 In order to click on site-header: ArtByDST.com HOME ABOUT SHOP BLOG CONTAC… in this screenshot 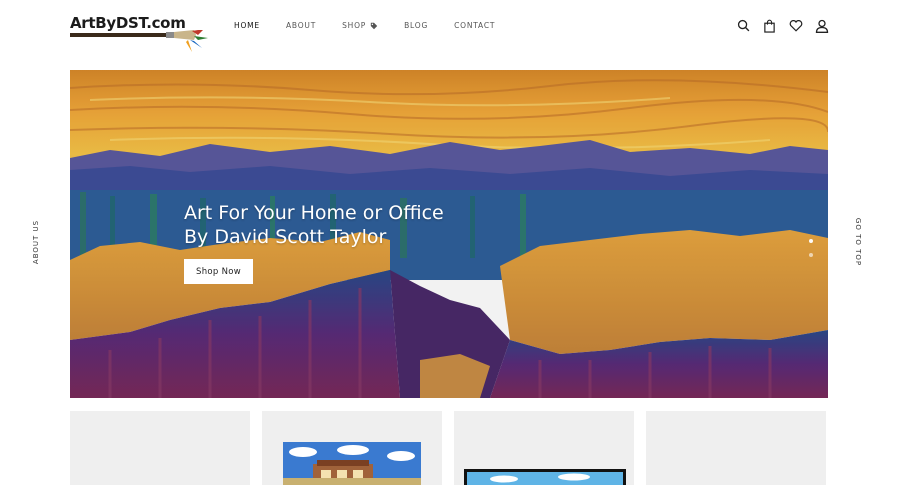, I will do `click(450, 27)`.